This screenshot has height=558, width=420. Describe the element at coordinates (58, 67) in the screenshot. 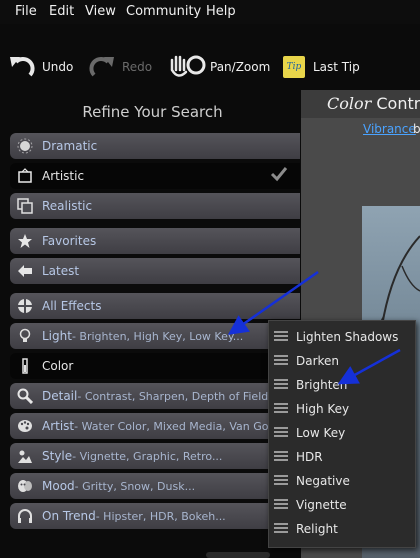

I see `undo-label: Undo` at that location.